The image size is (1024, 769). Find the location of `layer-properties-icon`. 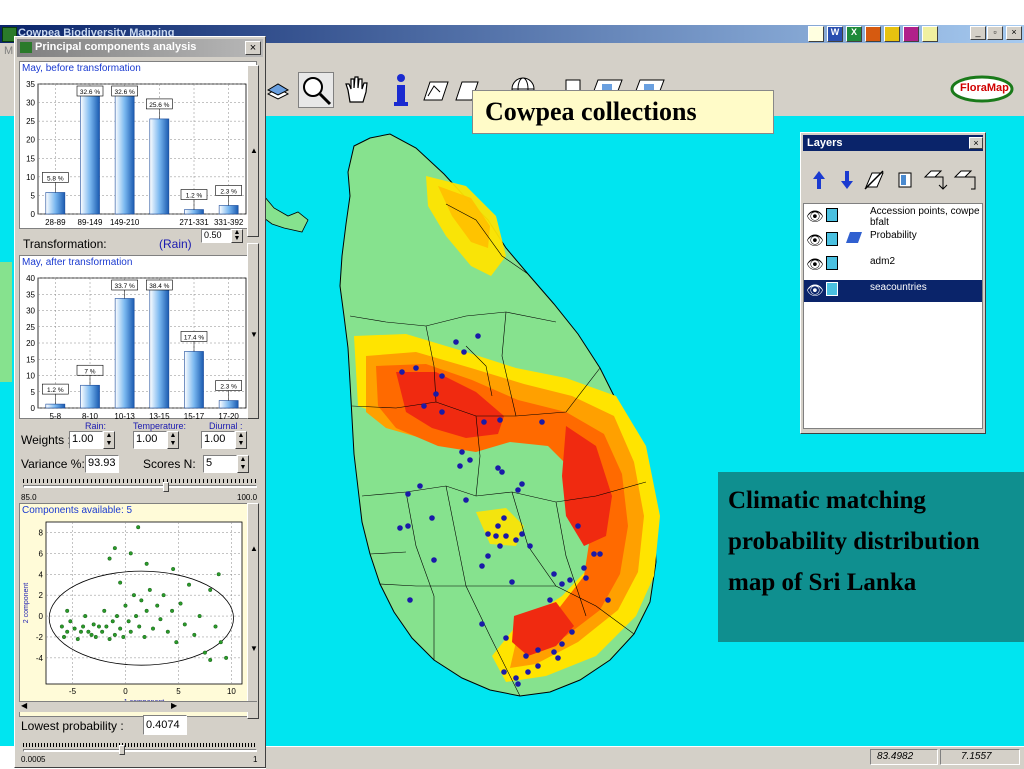

layer-properties-icon is located at coordinates (905, 180).